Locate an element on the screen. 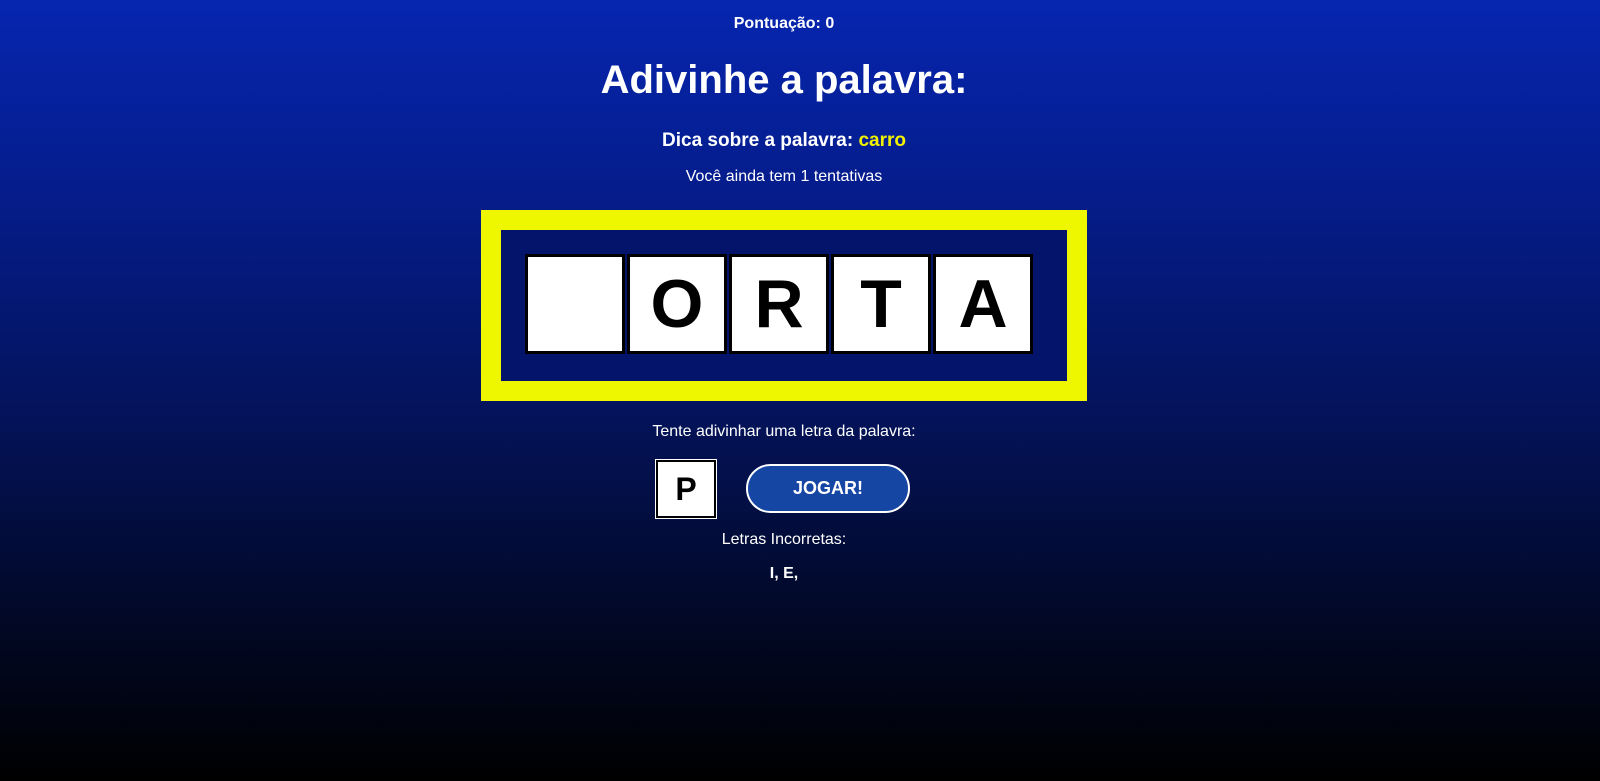 Image resolution: width=1600 pixels, height=781 pixels. wrong-letters-label: Letras Incorretas: is located at coordinates (784, 539).